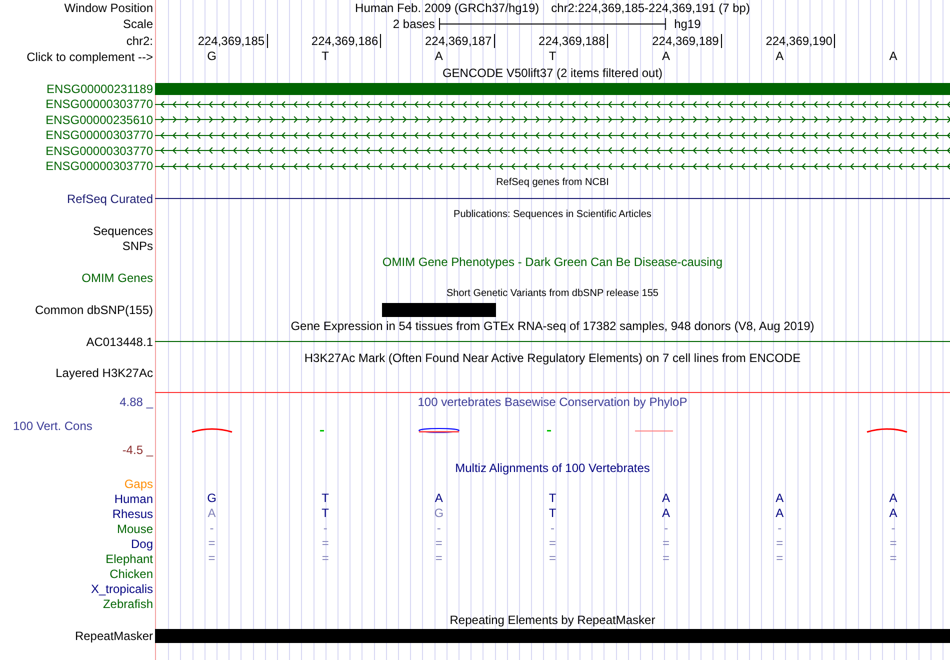  Describe the element at coordinates (127, 603) in the screenshot. I see `species-label: Zebrafish` at that location.